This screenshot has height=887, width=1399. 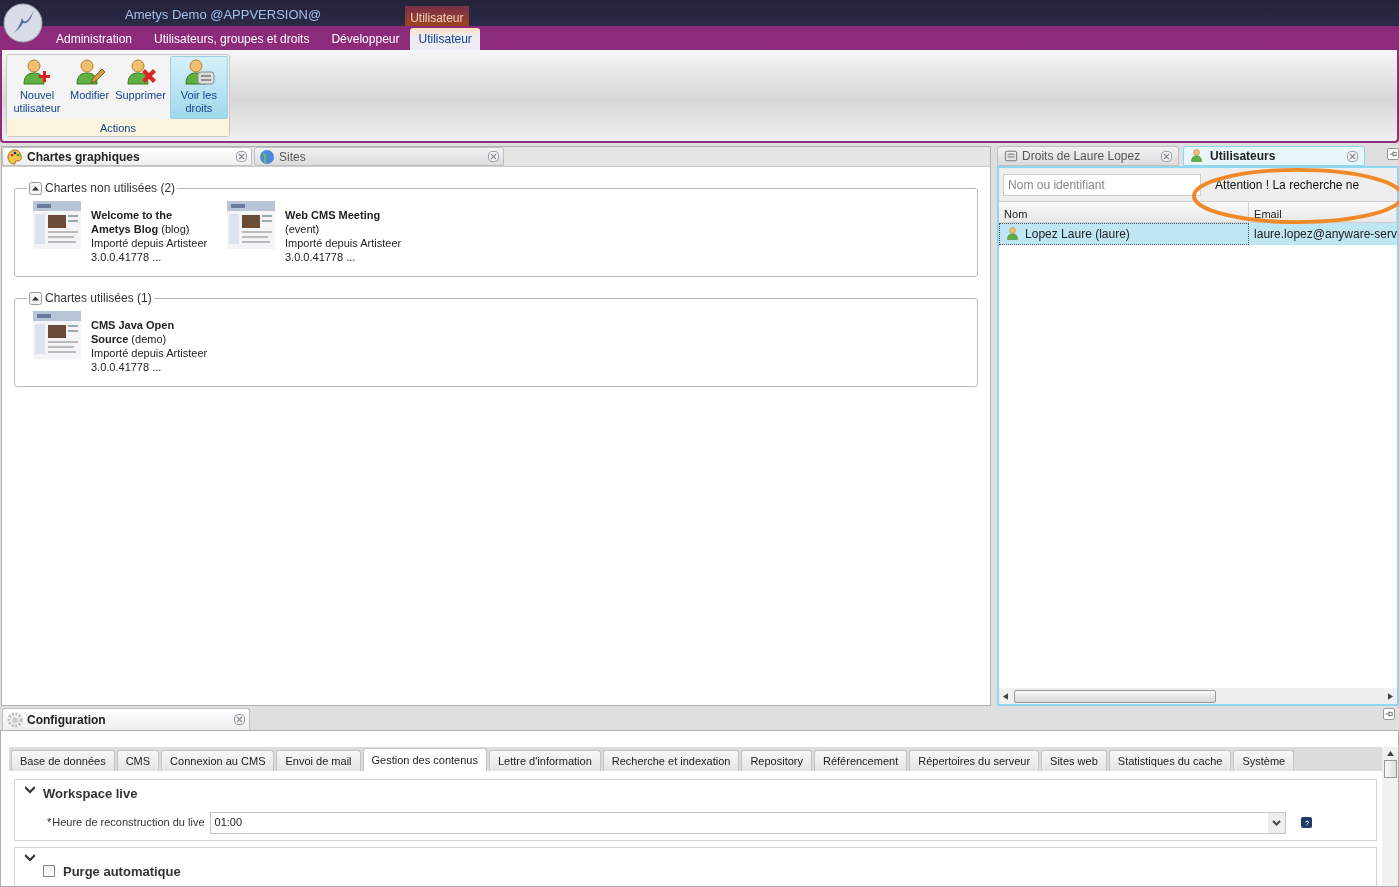 I want to click on section-title: Workspace live, so click(x=90, y=794).